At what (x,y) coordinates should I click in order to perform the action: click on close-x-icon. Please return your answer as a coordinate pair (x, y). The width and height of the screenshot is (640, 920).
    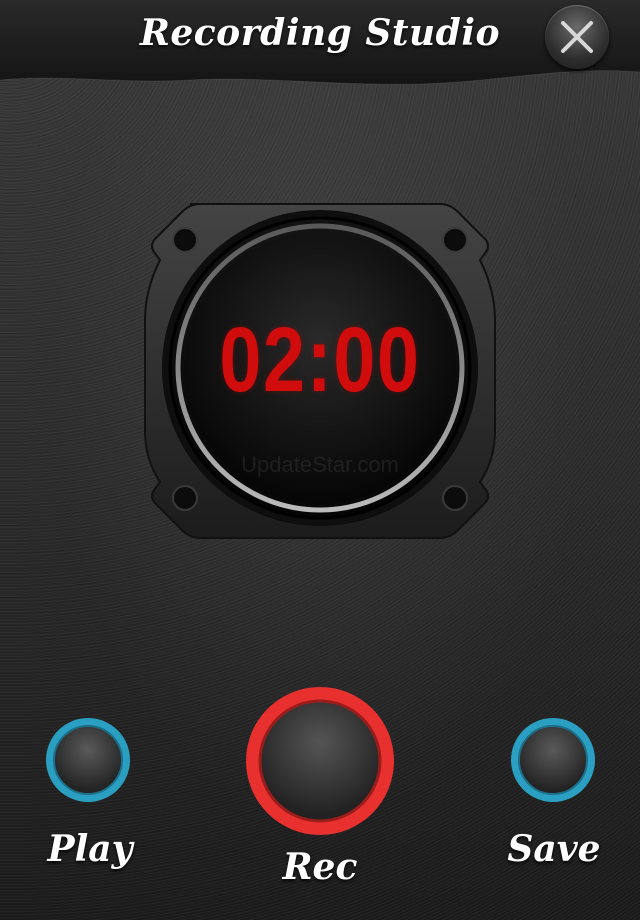
    Looking at the image, I should click on (577, 37).